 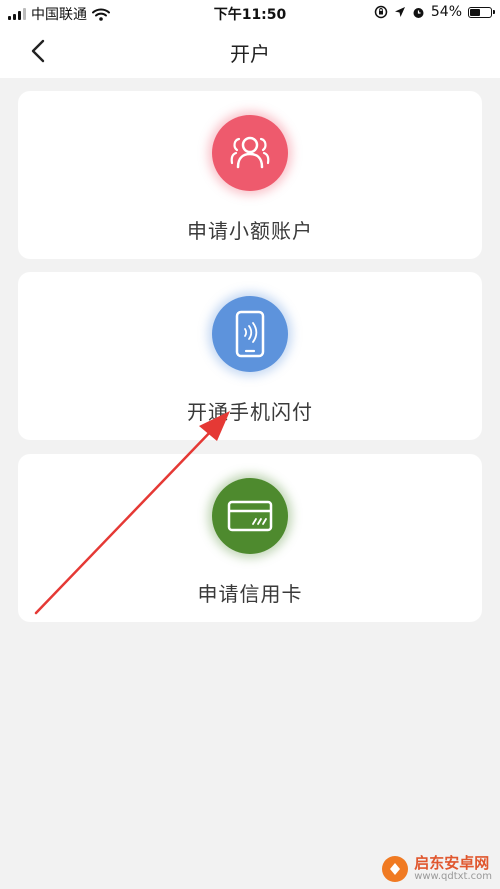 I want to click on status-right: 54%, so click(x=434, y=12).